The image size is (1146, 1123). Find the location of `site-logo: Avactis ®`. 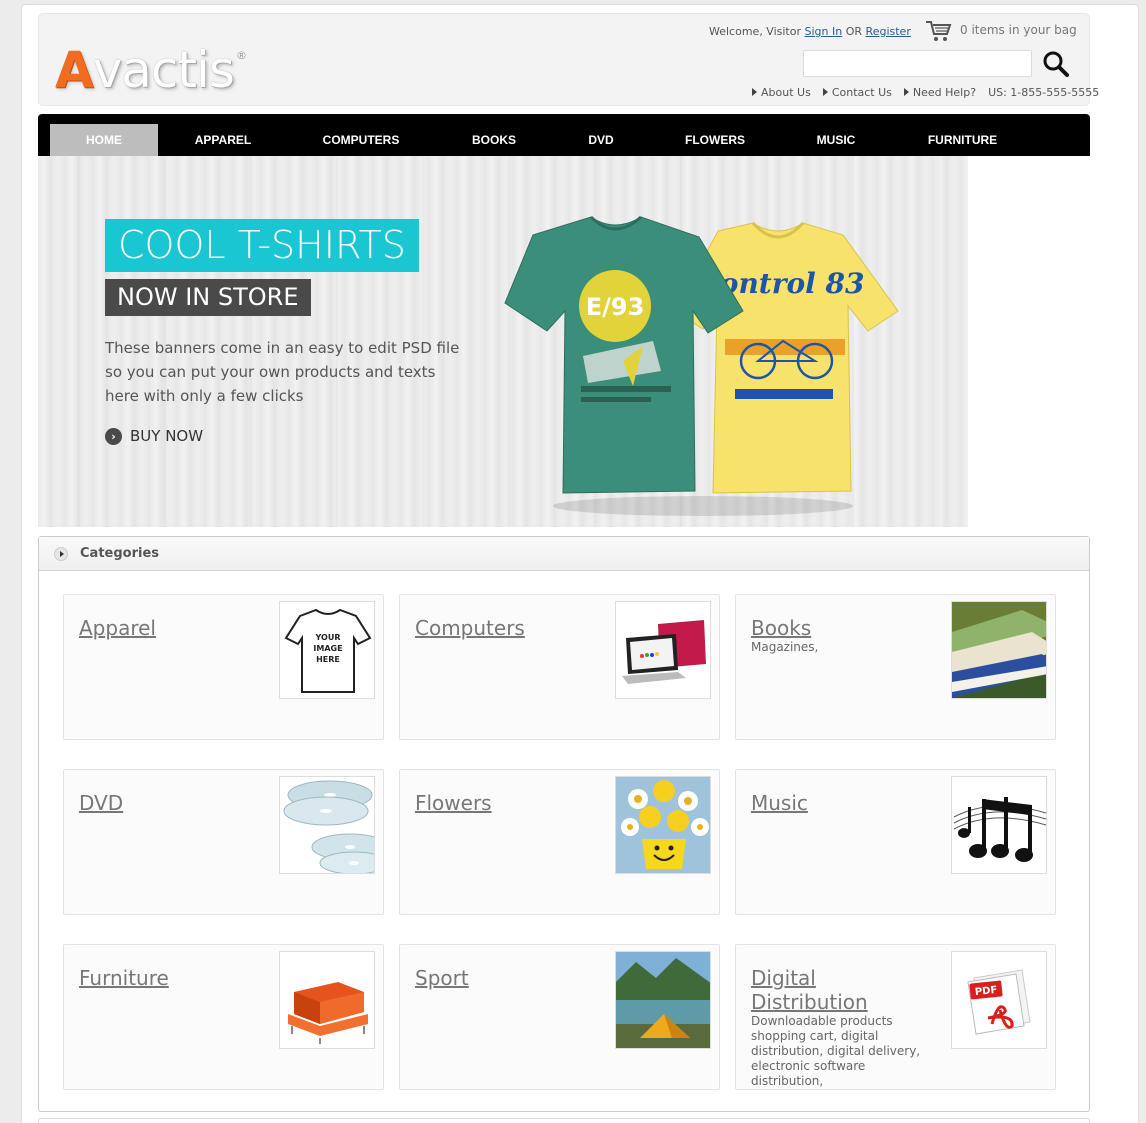

site-logo: Avactis ® is located at coordinates (151, 63).